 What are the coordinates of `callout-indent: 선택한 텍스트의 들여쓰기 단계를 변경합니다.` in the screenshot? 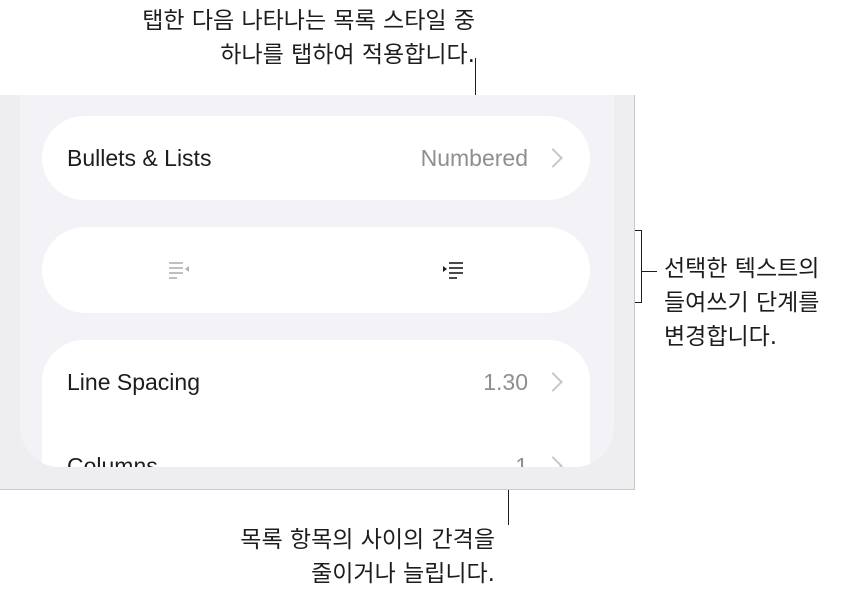 It's located at (741, 303).